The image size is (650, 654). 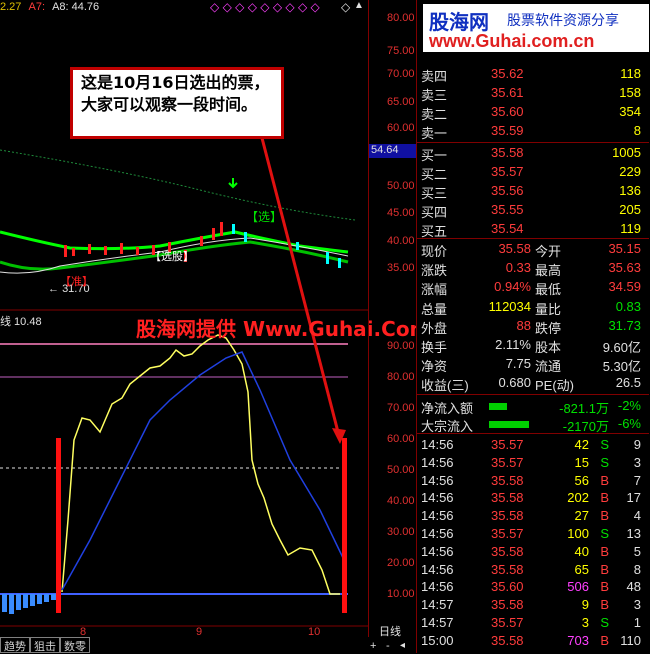 I want to click on sell-row: 卖一 35.59 8, so click(x=533, y=132).